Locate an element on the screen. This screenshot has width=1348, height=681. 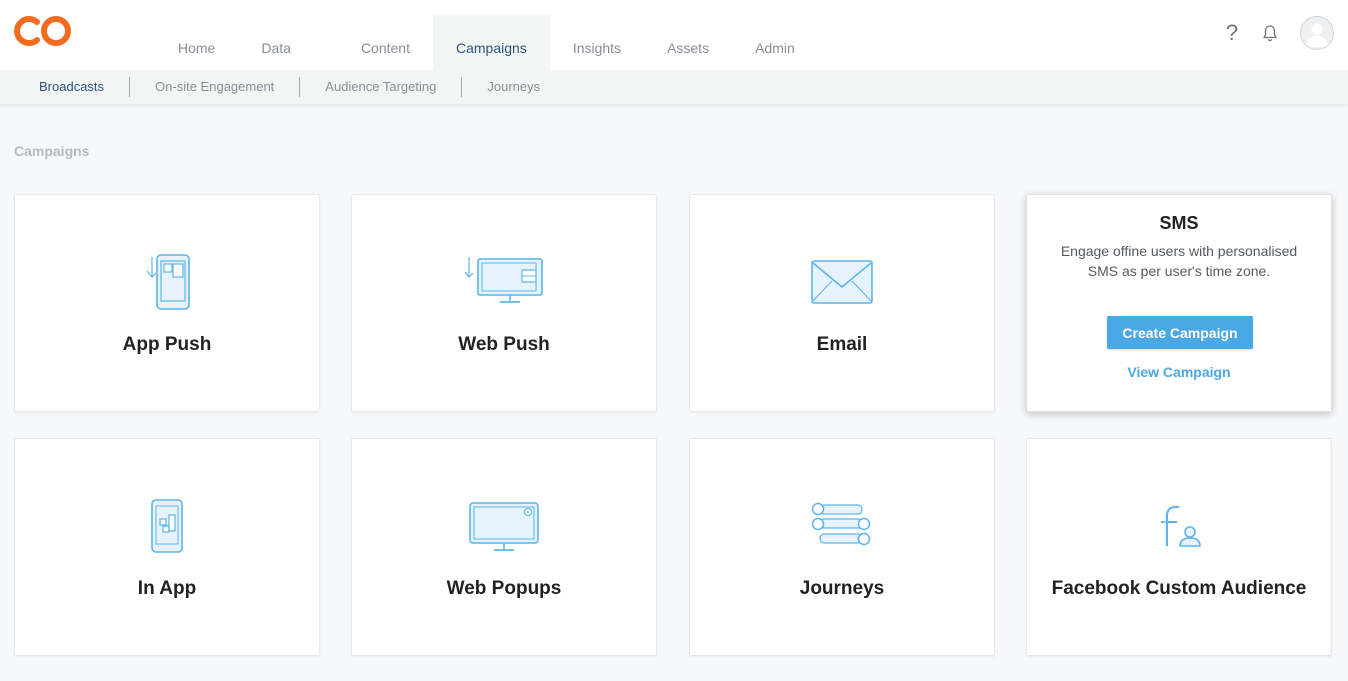
subnav-on-site-engagement: On-site Engagement is located at coordinates (215, 87).